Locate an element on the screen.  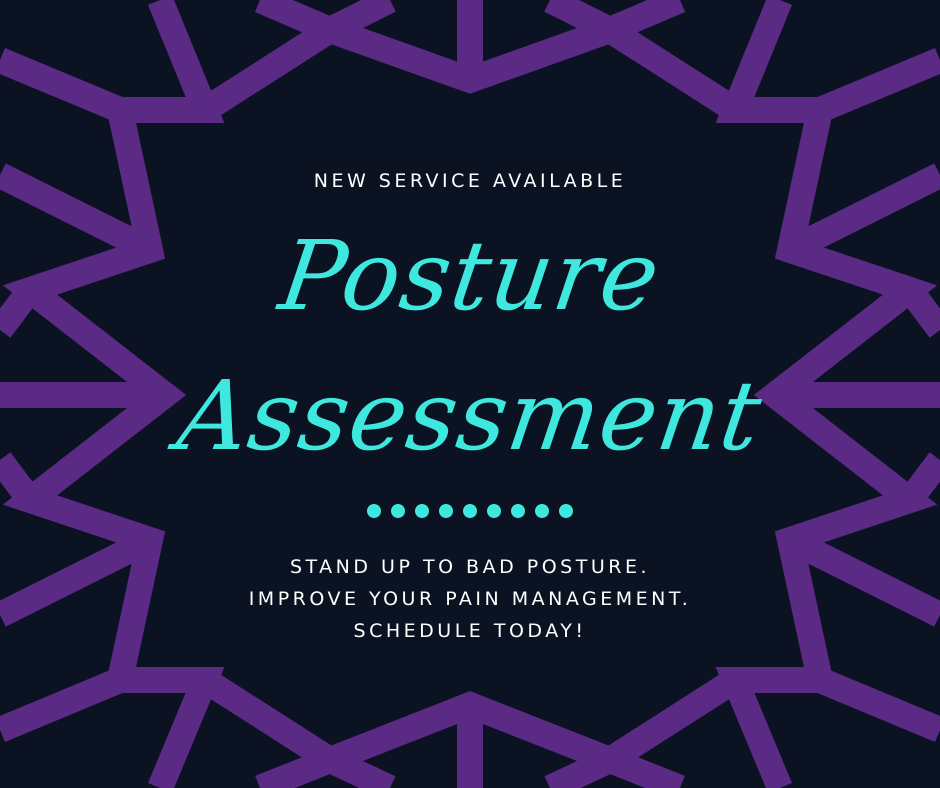
body-line-1: STAND UP TO BAD POSTURE. is located at coordinates (469, 567).